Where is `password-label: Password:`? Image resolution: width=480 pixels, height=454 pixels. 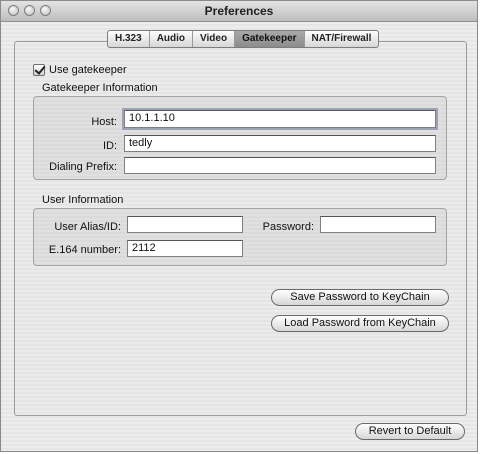 password-label: Password: is located at coordinates (288, 227).